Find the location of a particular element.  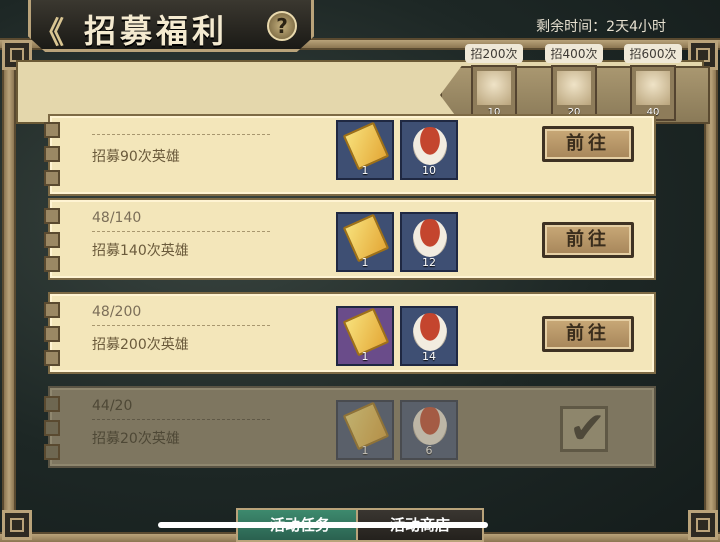

back-button: 《 is located at coordinates (49, 30).